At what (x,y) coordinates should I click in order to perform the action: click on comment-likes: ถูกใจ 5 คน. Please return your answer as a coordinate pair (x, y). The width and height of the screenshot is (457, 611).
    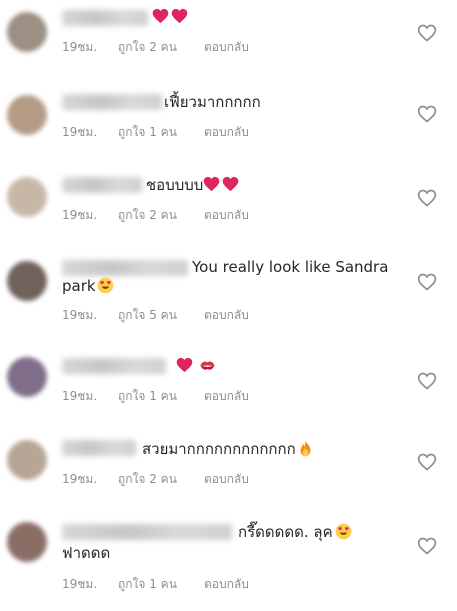
    Looking at the image, I should click on (161, 315).